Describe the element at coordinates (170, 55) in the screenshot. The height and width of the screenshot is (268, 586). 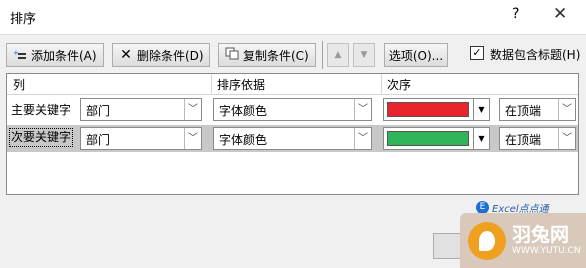
I see `delete-level-label: 删除条件(D)` at that location.